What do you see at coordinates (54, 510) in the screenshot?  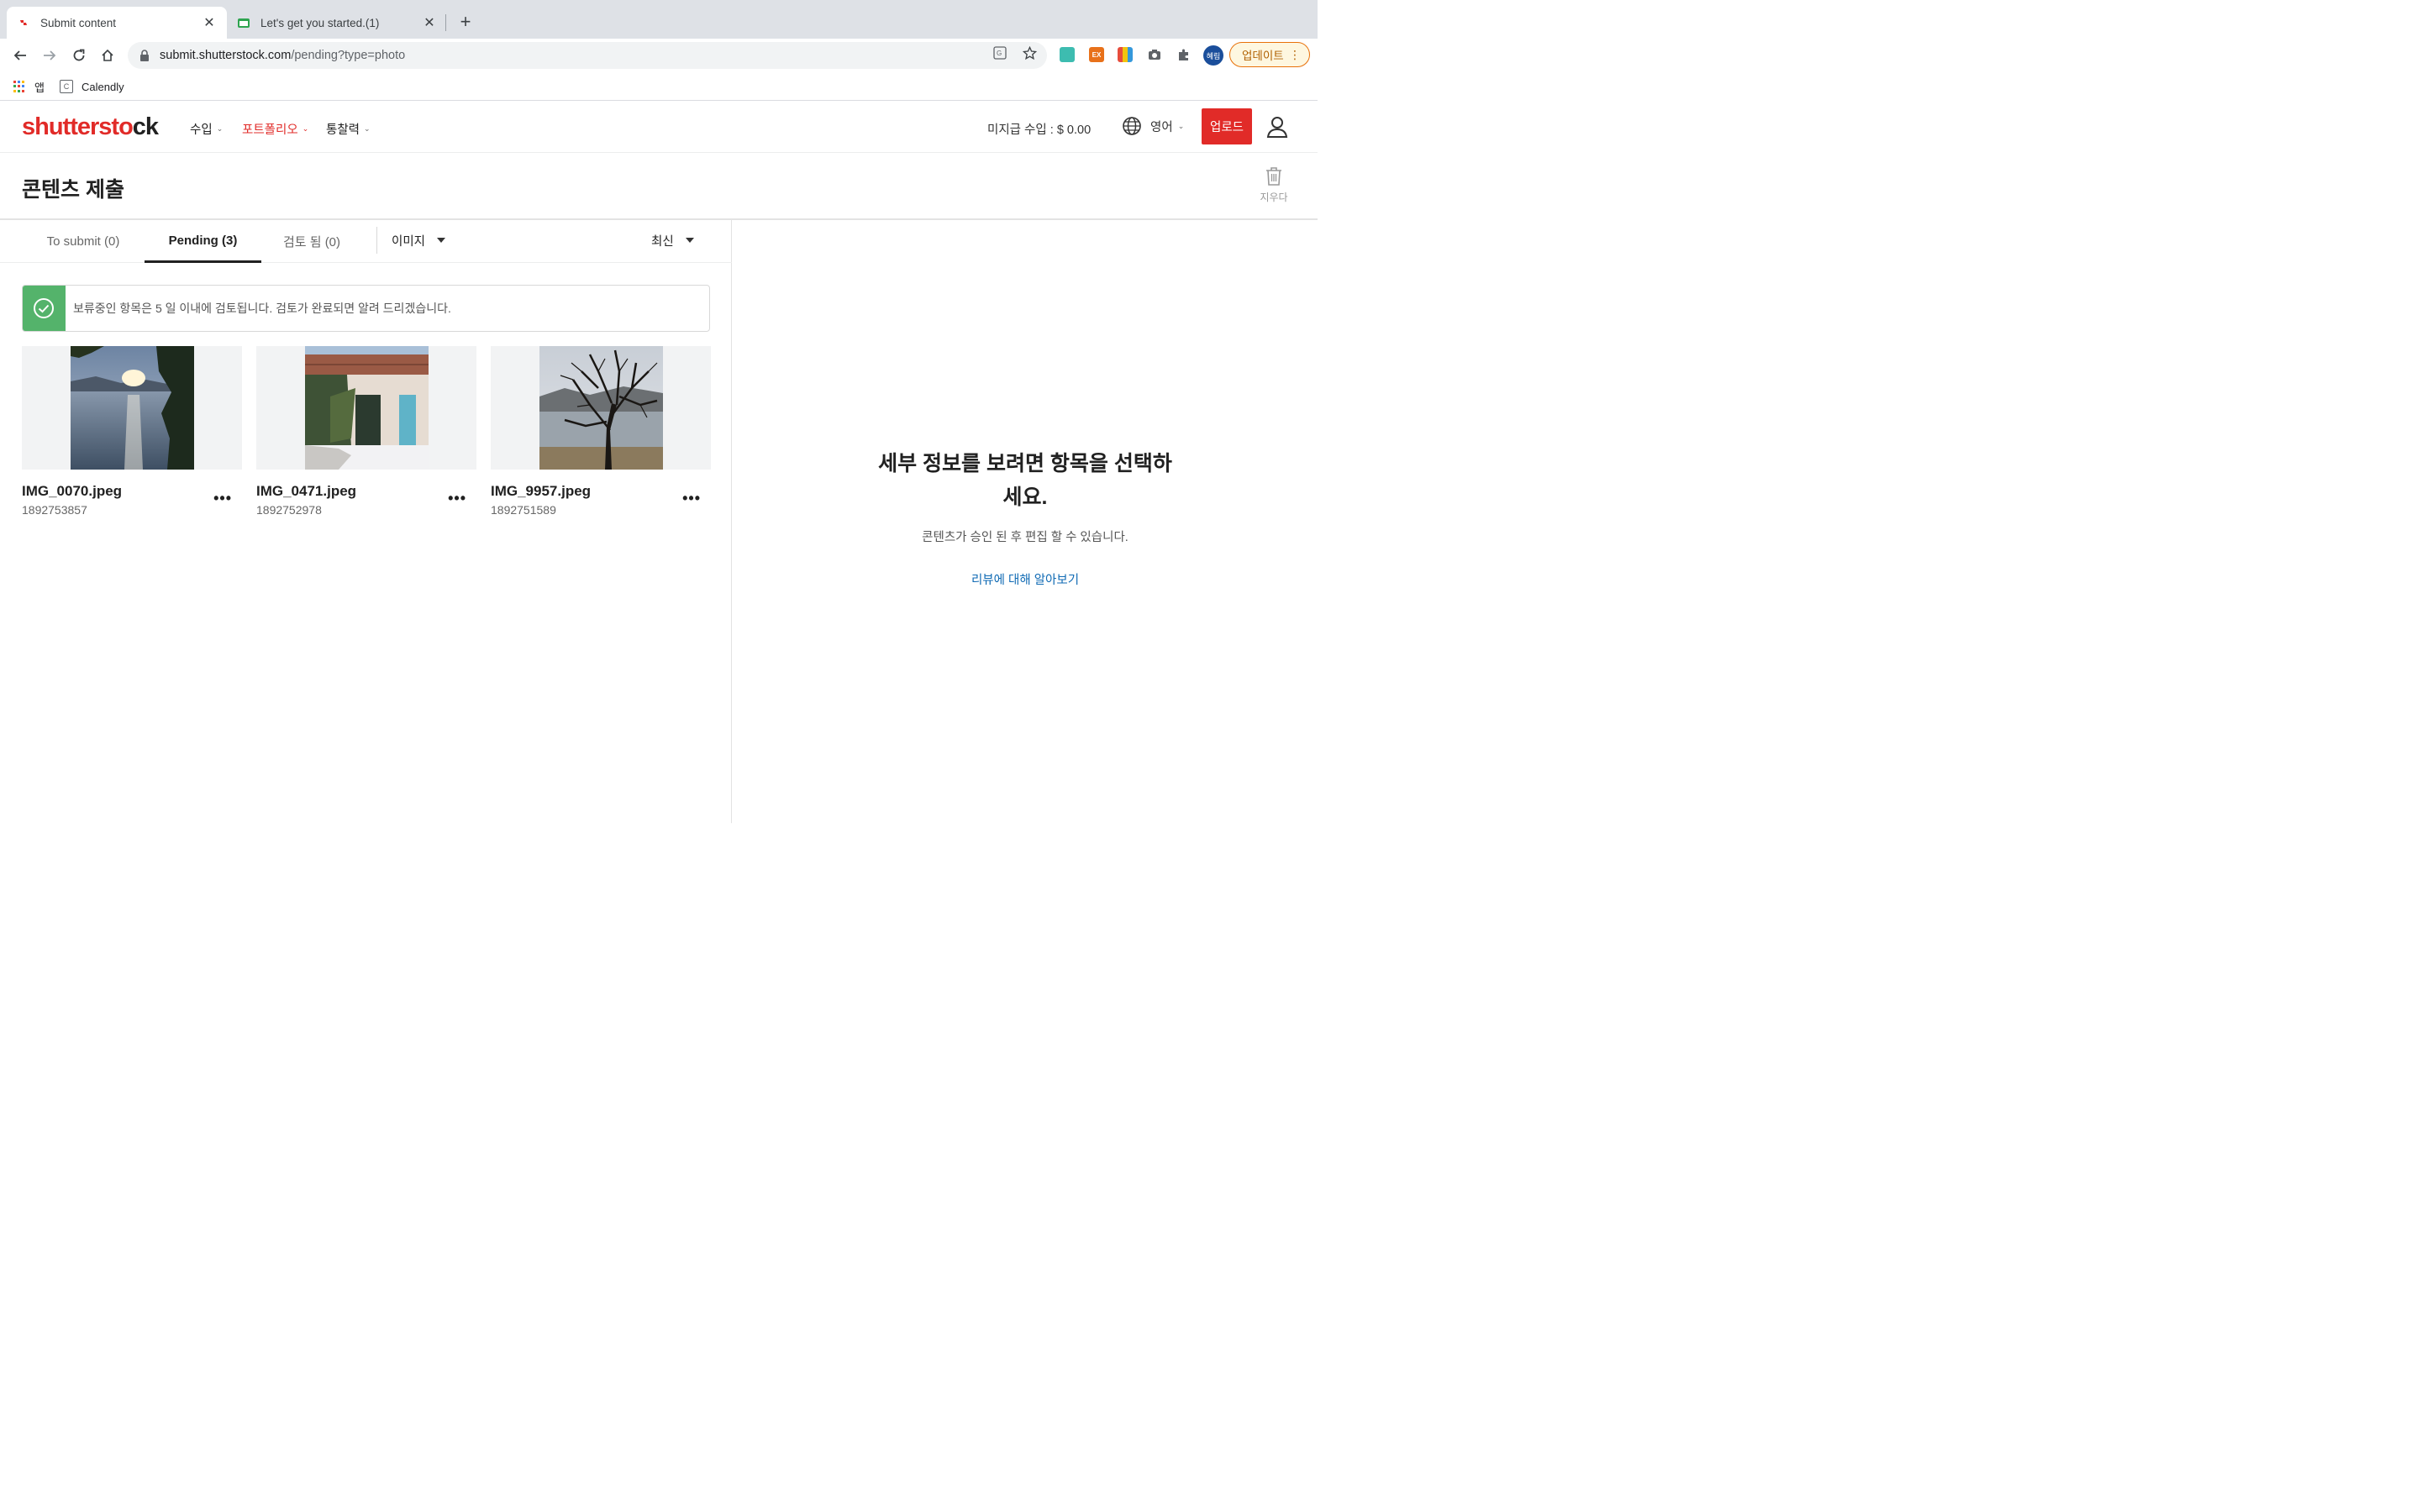 I see `item-id: 1892753857` at bounding box center [54, 510].